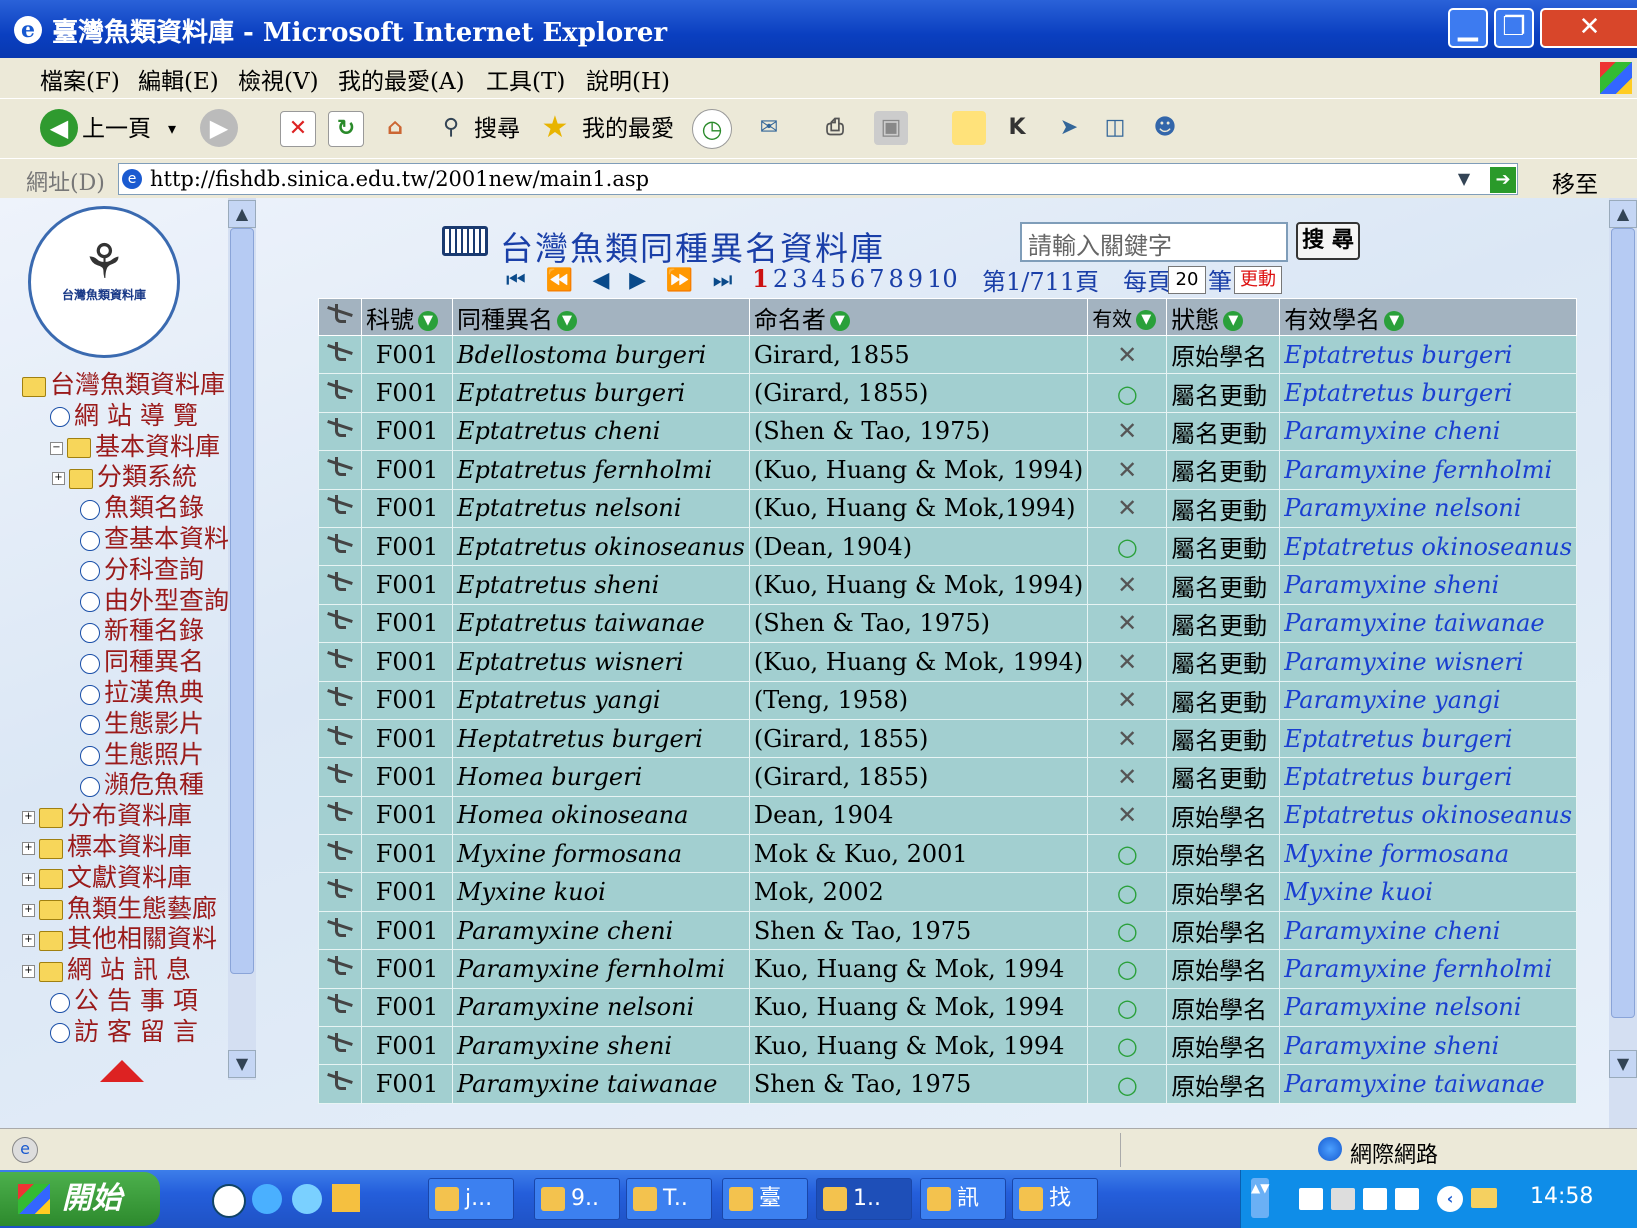 The height and width of the screenshot is (1228, 1637). Describe the element at coordinates (59, 128) in the screenshot. I see `back-arrow-icon: ◀` at that location.